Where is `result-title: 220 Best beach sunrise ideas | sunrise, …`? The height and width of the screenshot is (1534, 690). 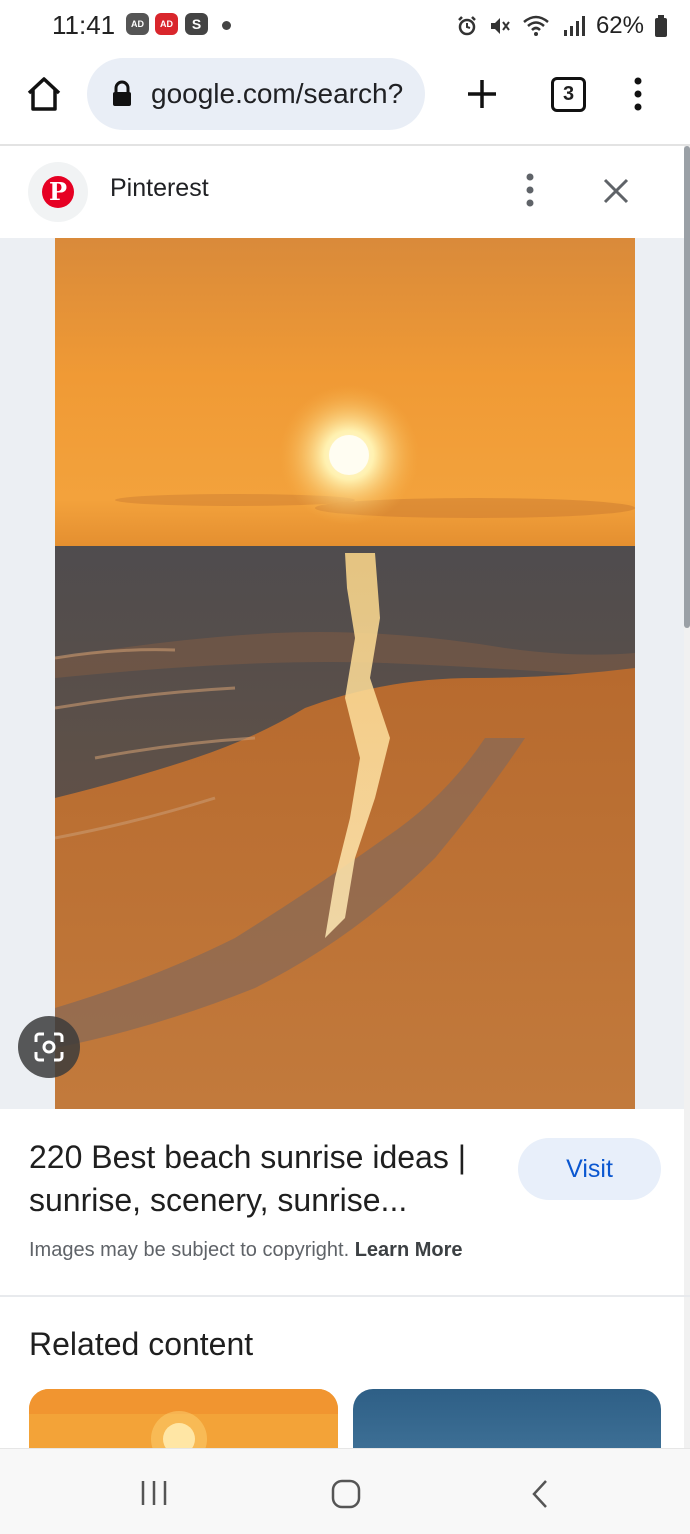 result-title: 220 Best beach sunrise ideas | sunrise, … is located at coordinates (264, 1179).